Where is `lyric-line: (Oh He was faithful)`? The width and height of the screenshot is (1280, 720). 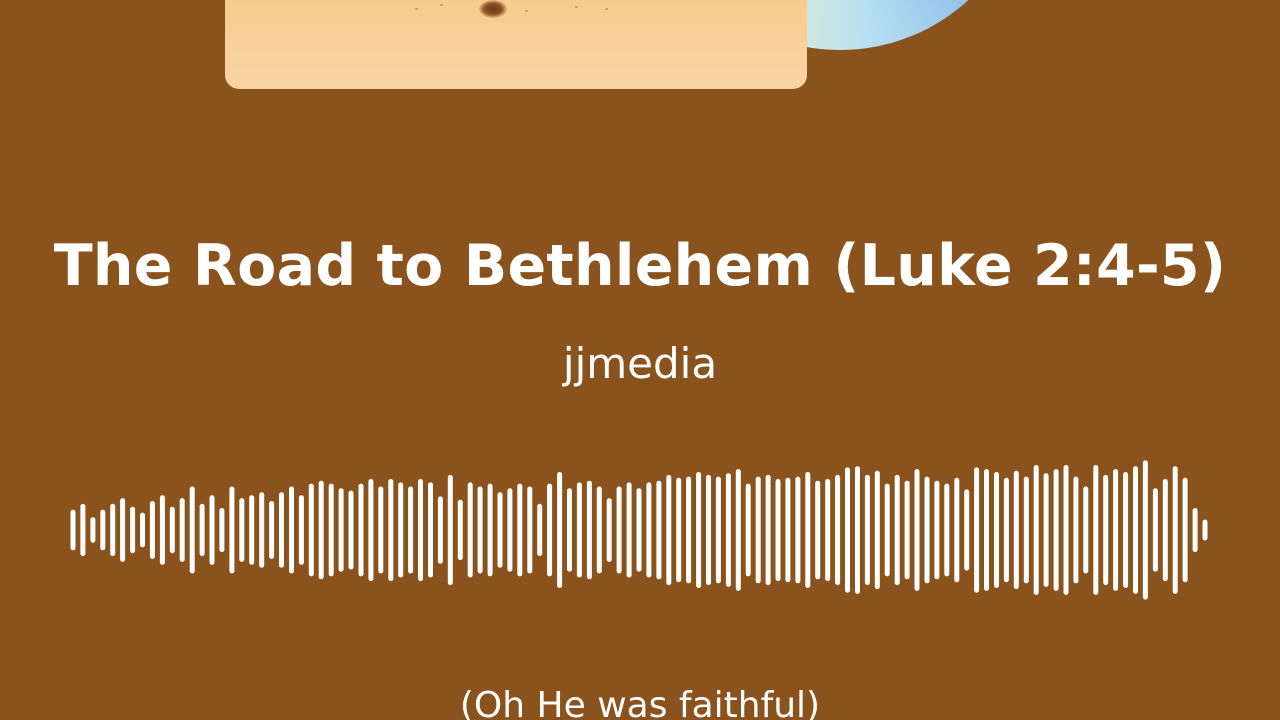
lyric-line: (Oh He was faithful) is located at coordinates (640, 702).